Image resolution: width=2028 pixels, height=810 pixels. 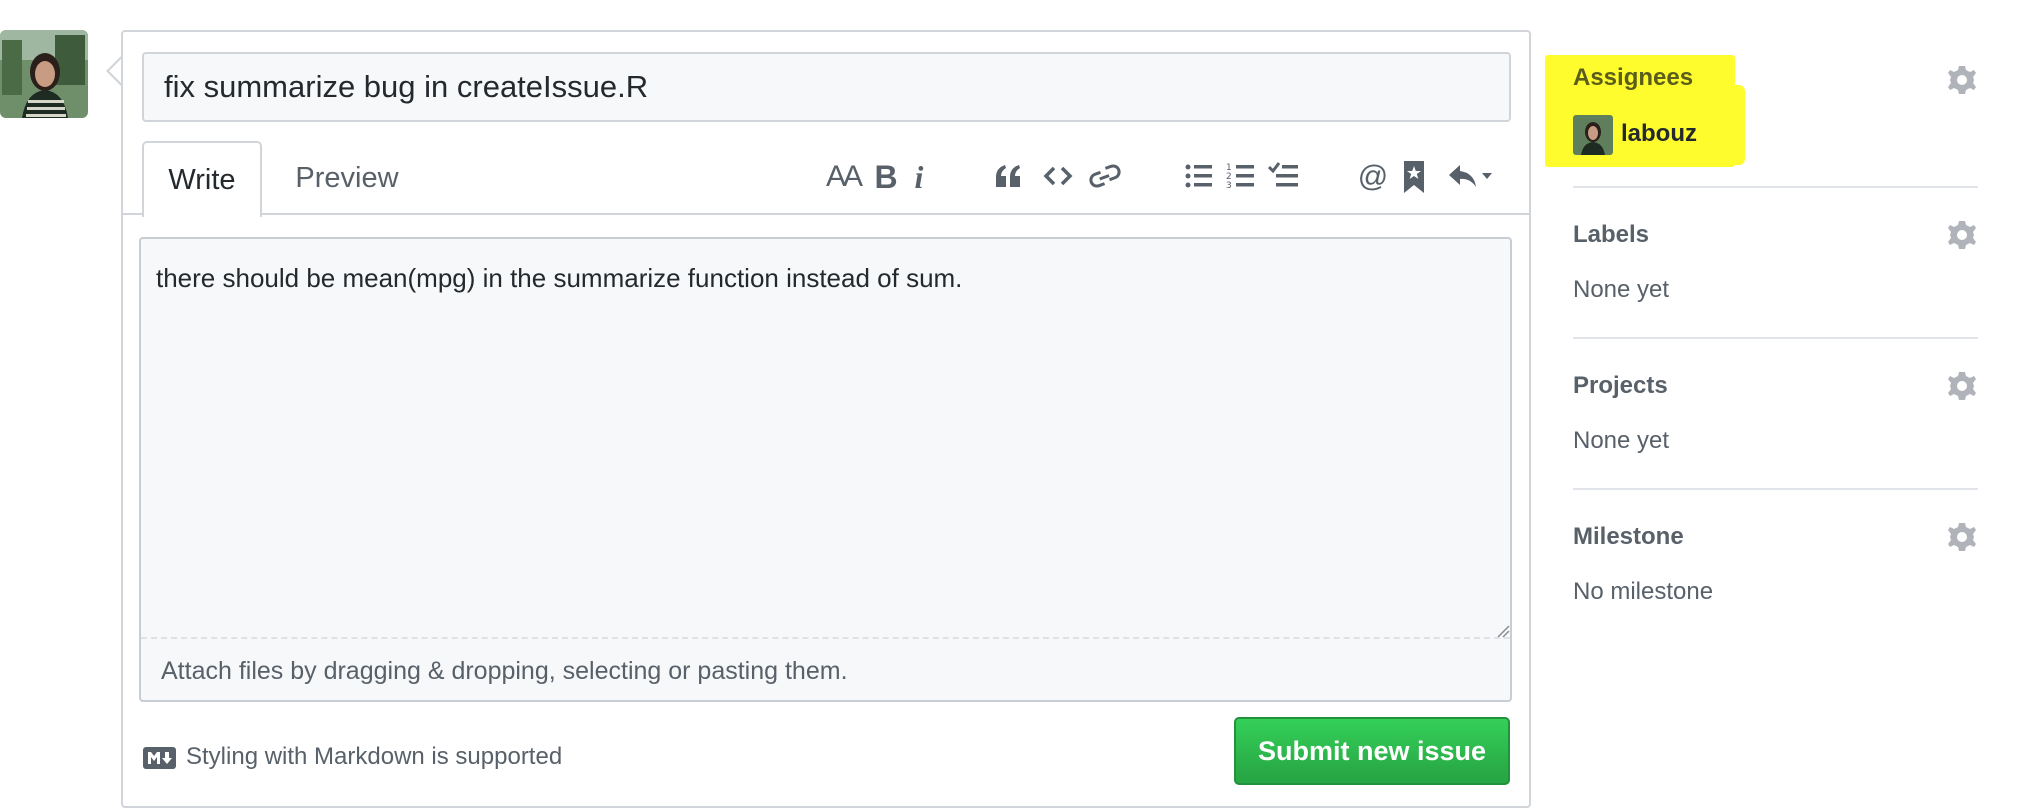 I want to click on header-icon: AA, so click(x=843, y=177).